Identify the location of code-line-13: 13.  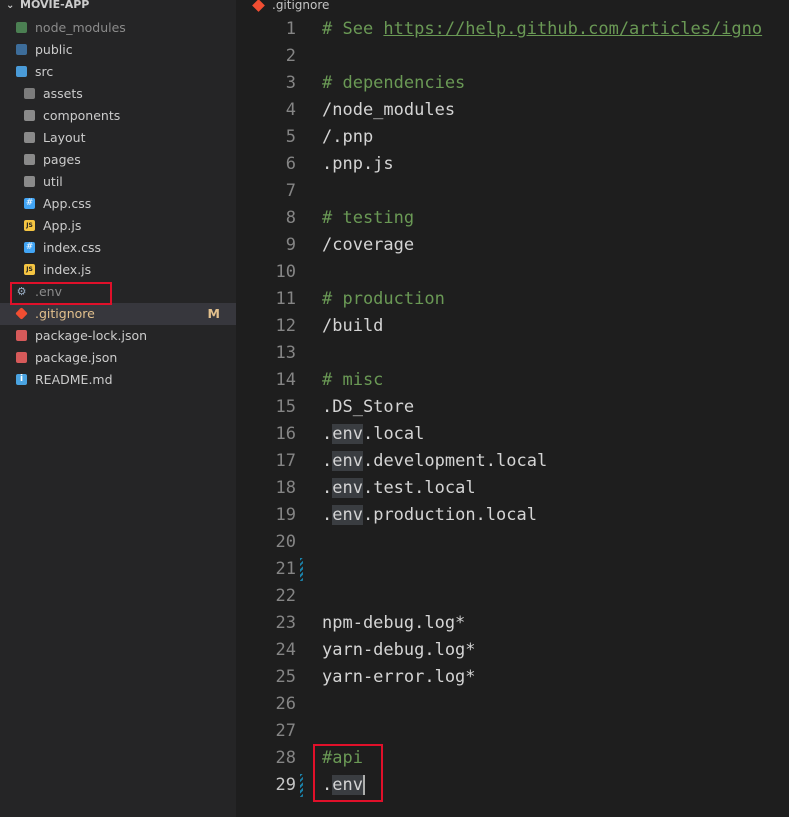
(512, 353).